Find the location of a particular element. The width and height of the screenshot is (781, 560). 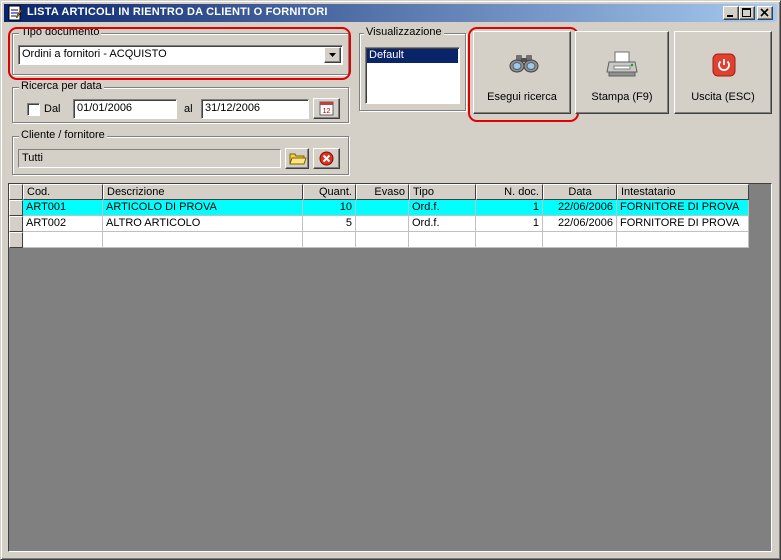

column-header-tipo: Tipo is located at coordinates (442, 192).